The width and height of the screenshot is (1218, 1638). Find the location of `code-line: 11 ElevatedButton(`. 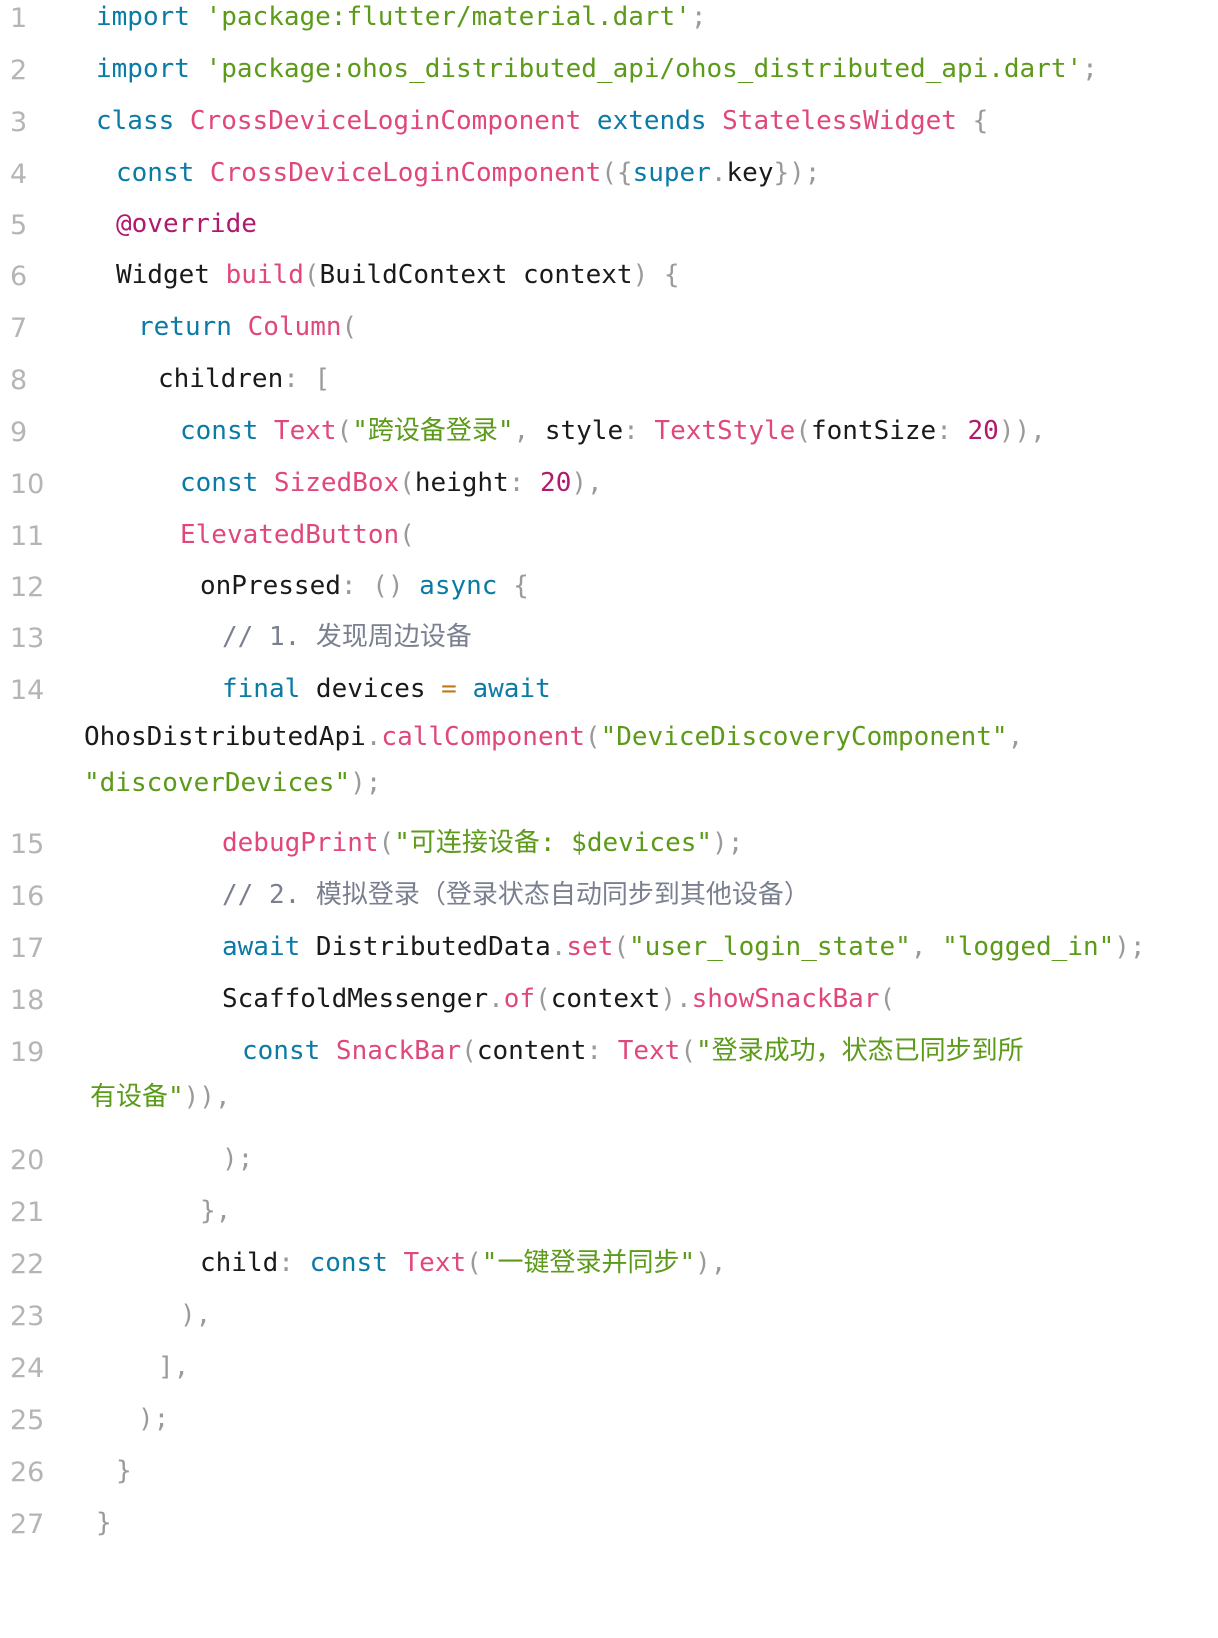

code-line: 11 ElevatedButton( is located at coordinates (609, 539).